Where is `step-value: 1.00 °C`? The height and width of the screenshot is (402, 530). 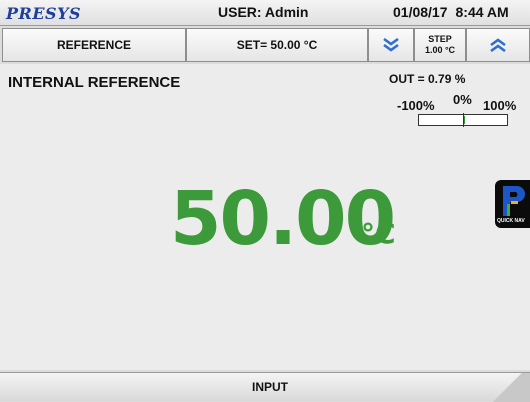
step-value: 1.00 °C is located at coordinates (440, 50).